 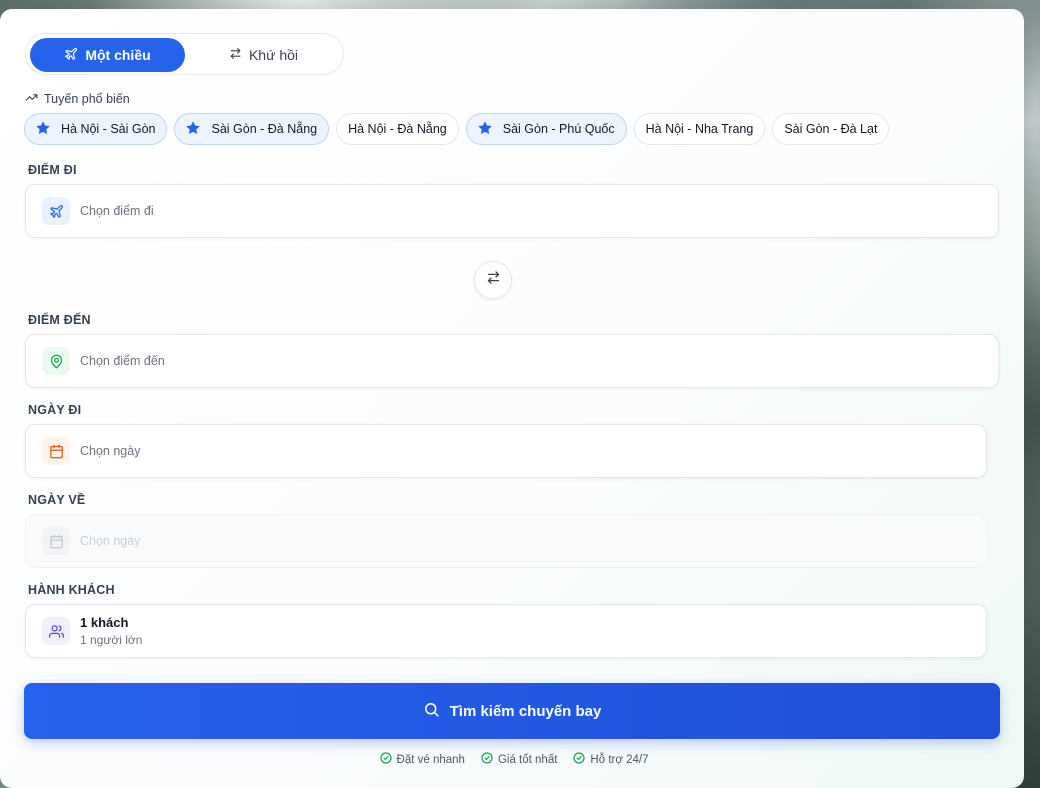 I want to click on popular-routes-heading: Tuyến phổ biến, so click(x=77, y=99).